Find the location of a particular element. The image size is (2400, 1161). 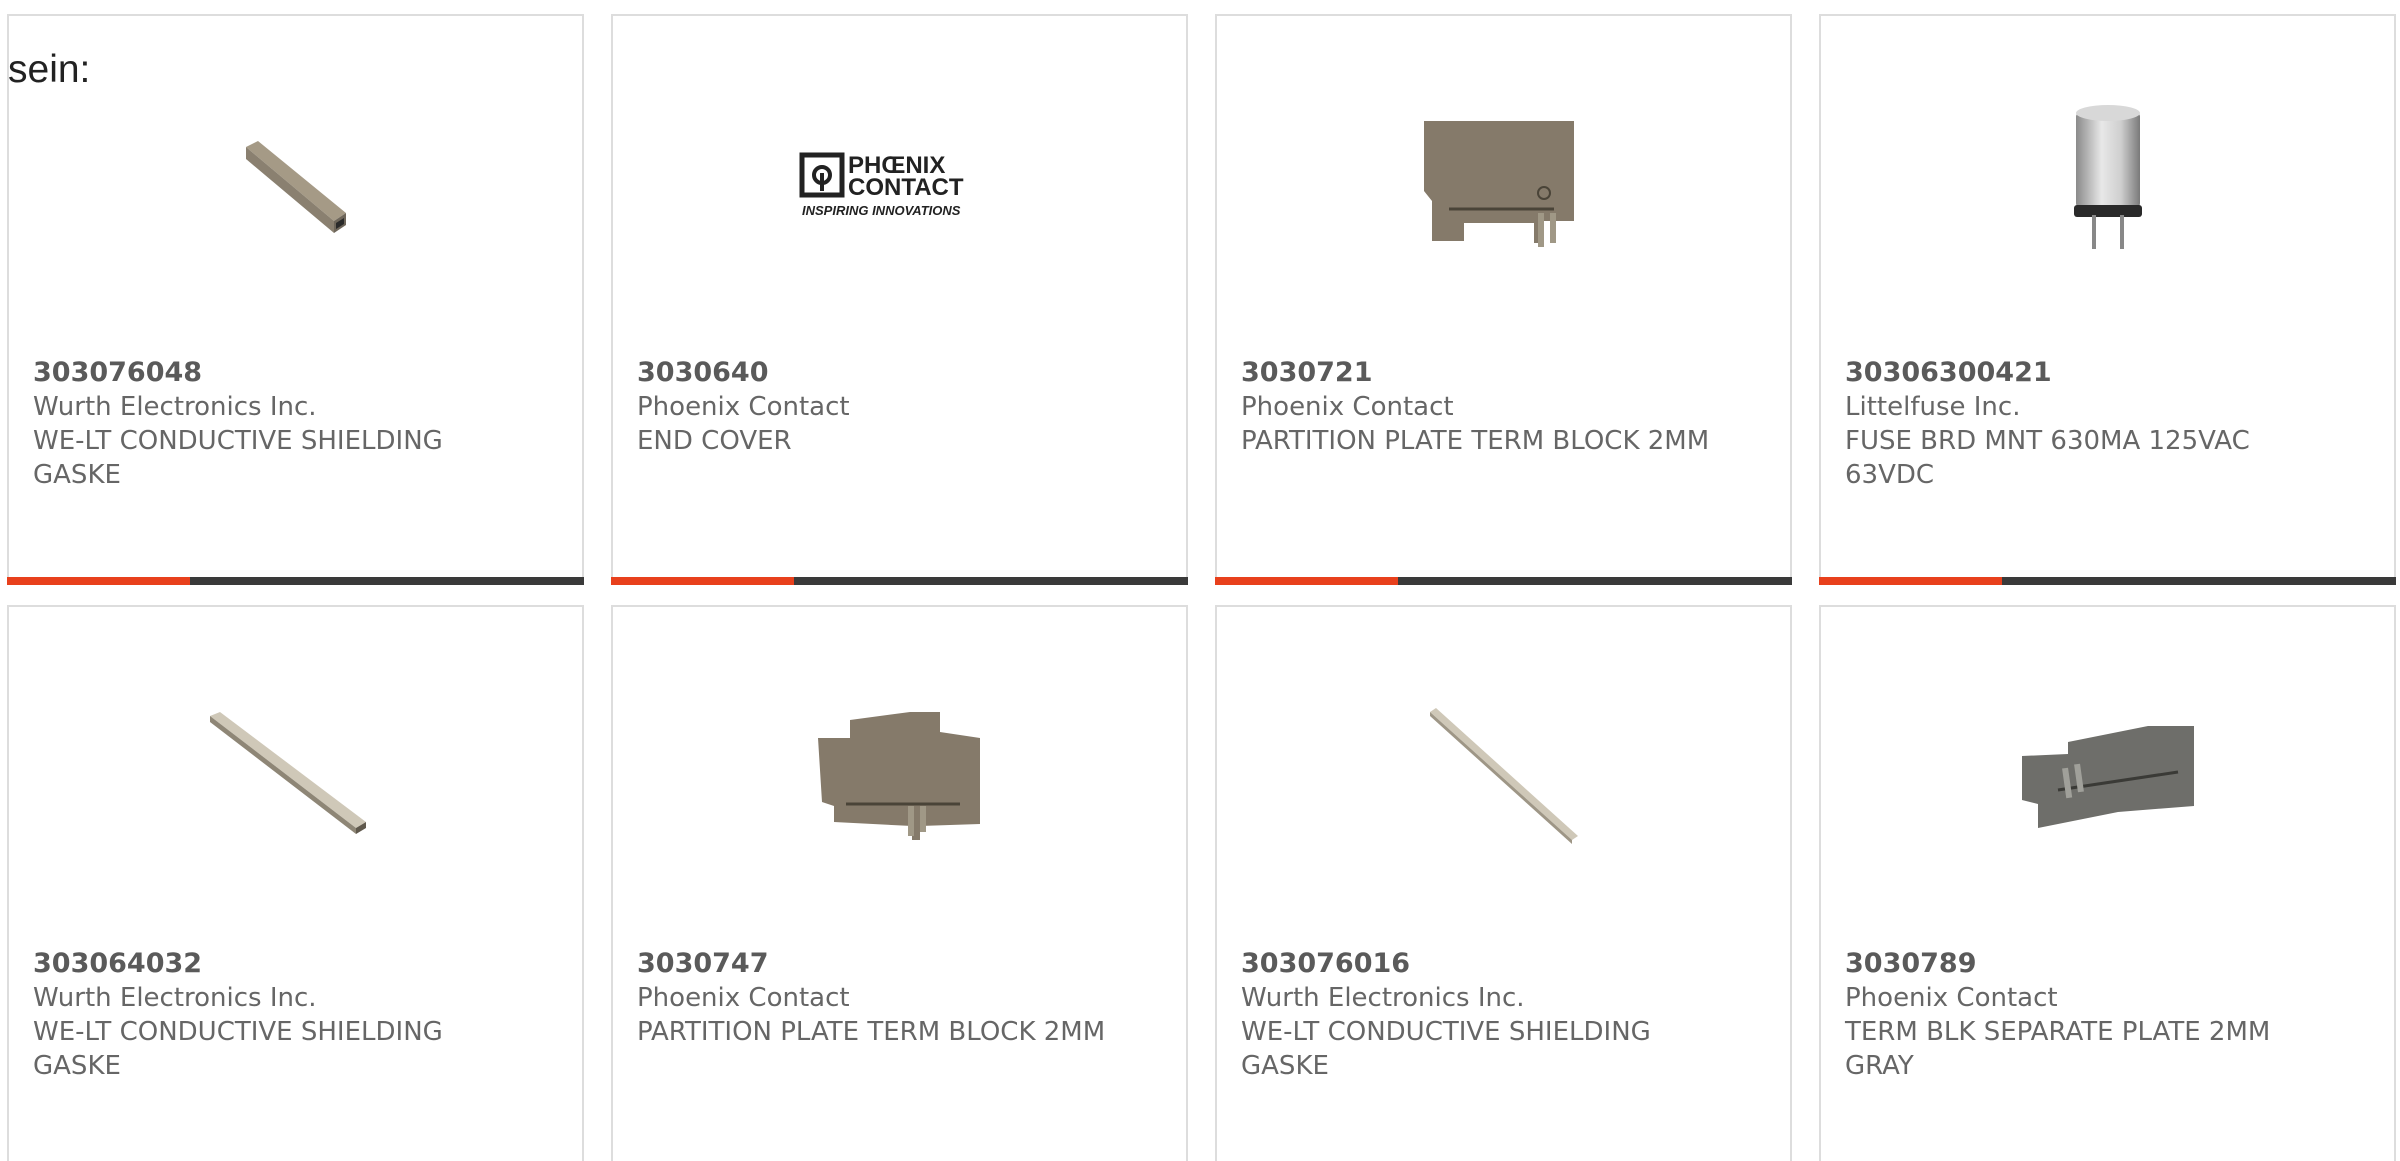

part-number: 3030789 is located at coordinates (2107, 964).